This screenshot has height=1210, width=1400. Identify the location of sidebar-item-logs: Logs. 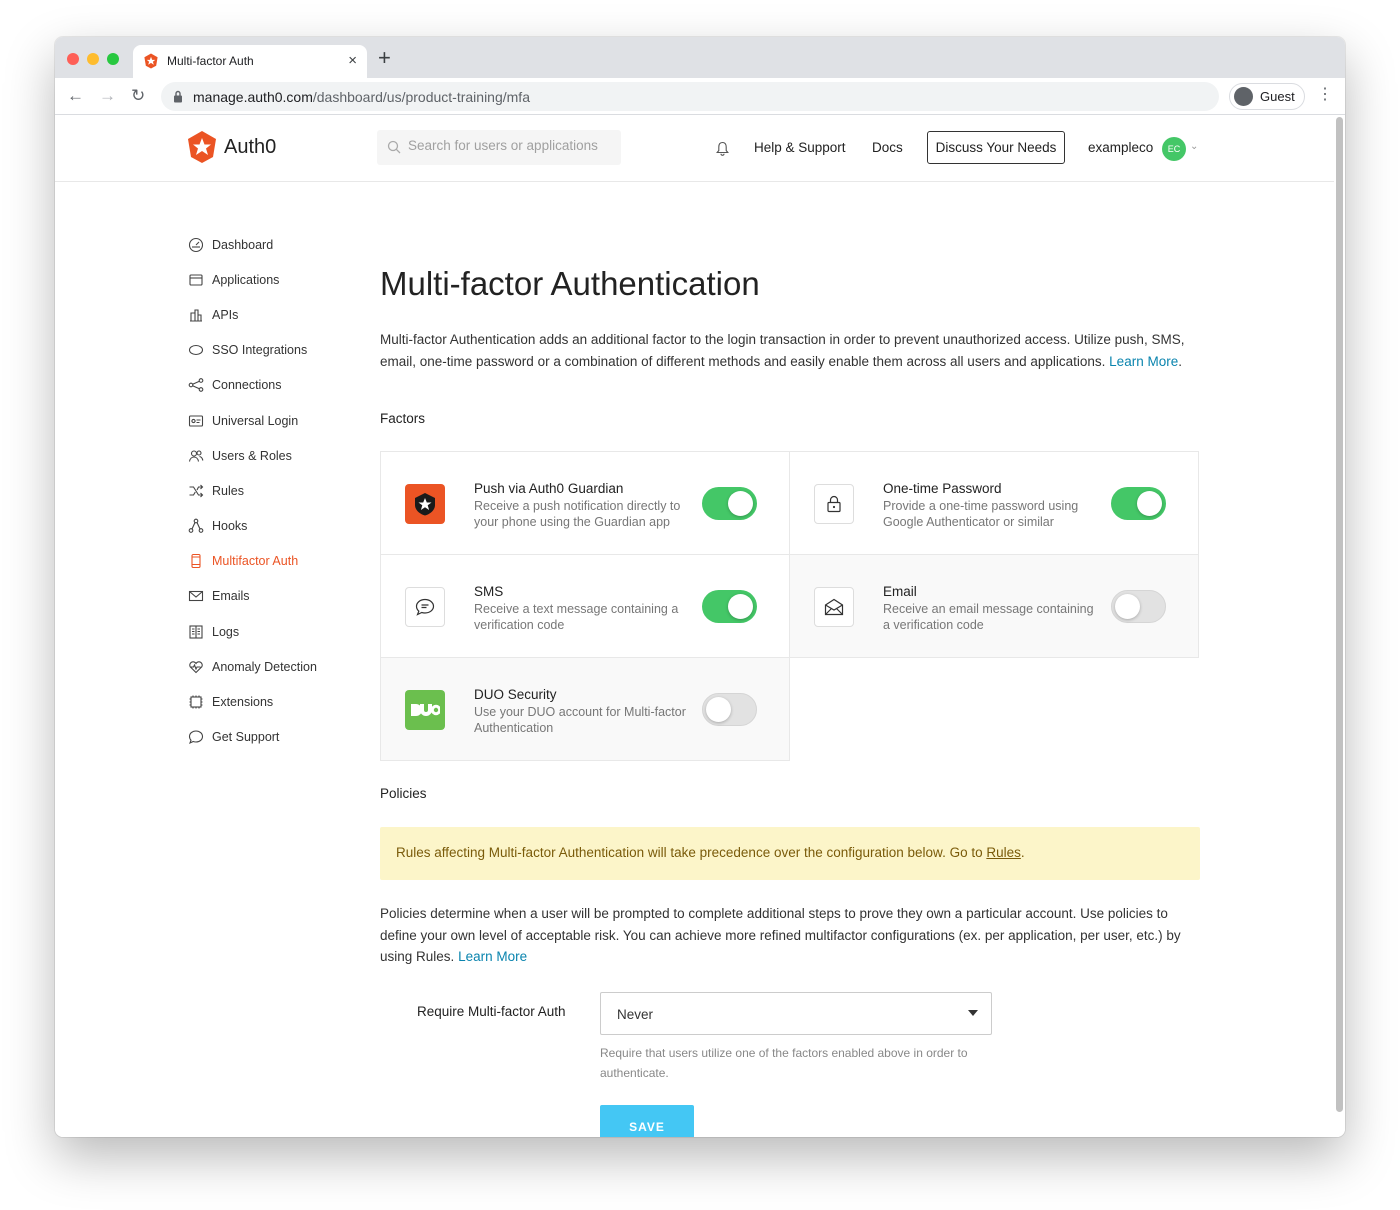
(271, 631).